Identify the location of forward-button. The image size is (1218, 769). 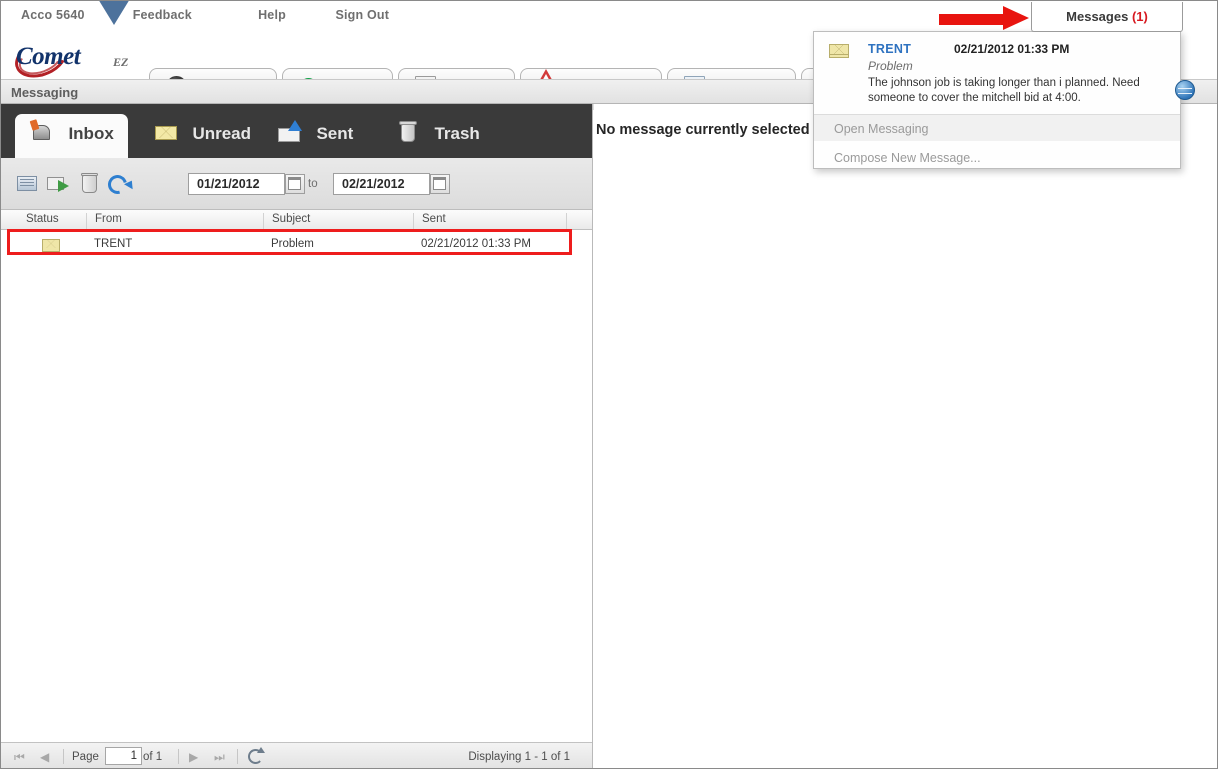
(59, 184).